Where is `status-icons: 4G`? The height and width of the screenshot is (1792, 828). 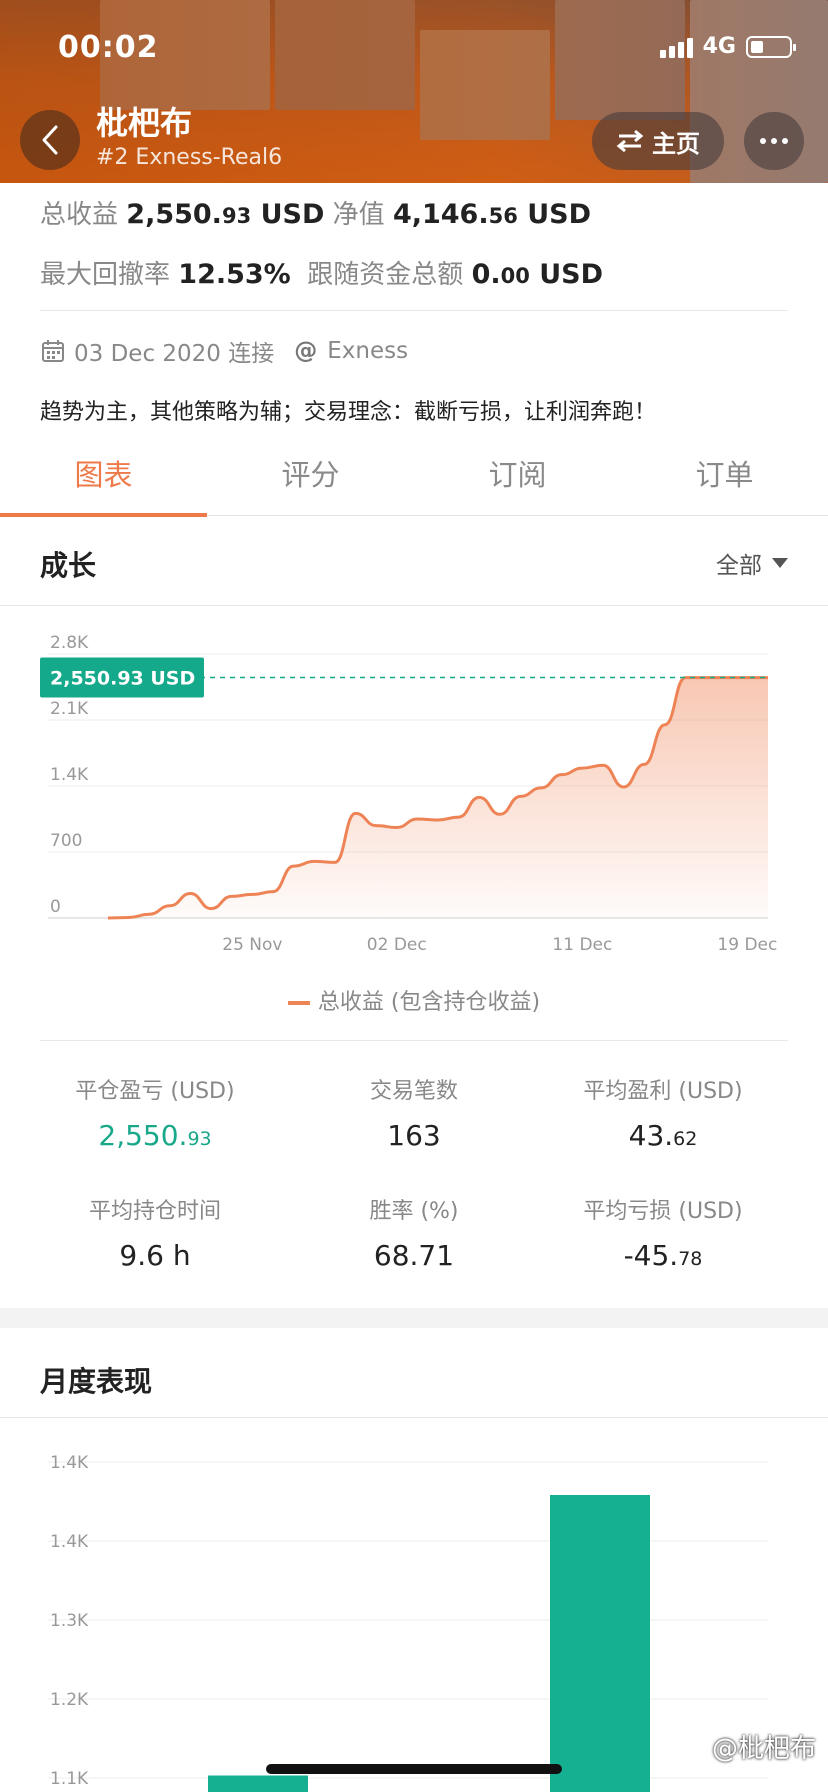
status-icons: 4G is located at coordinates (727, 46).